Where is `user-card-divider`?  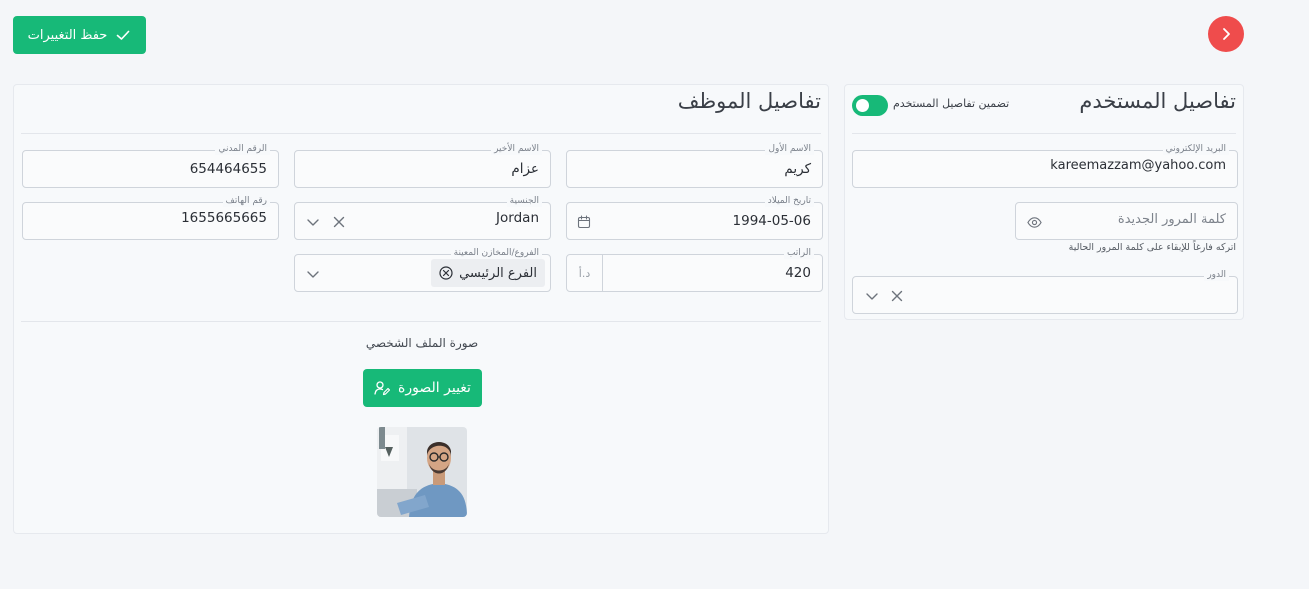
user-card-divider is located at coordinates (1044, 133).